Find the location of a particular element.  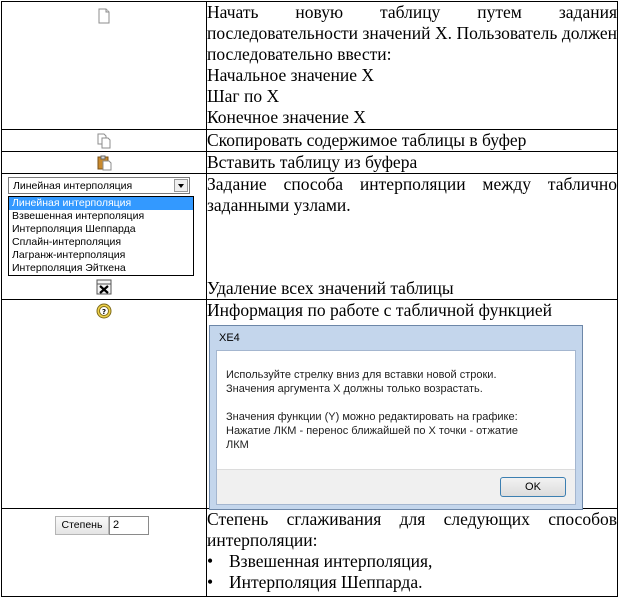

row-copy: Скопировать содержимое таблицы в буфер is located at coordinates (309, 140).